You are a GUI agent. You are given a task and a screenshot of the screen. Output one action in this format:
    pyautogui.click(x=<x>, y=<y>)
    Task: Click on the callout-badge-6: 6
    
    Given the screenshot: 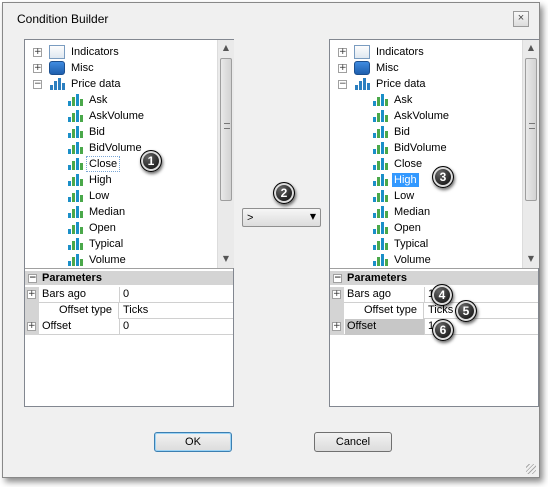 What is the action you would take?
    pyautogui.click(x=443, y=330)
    